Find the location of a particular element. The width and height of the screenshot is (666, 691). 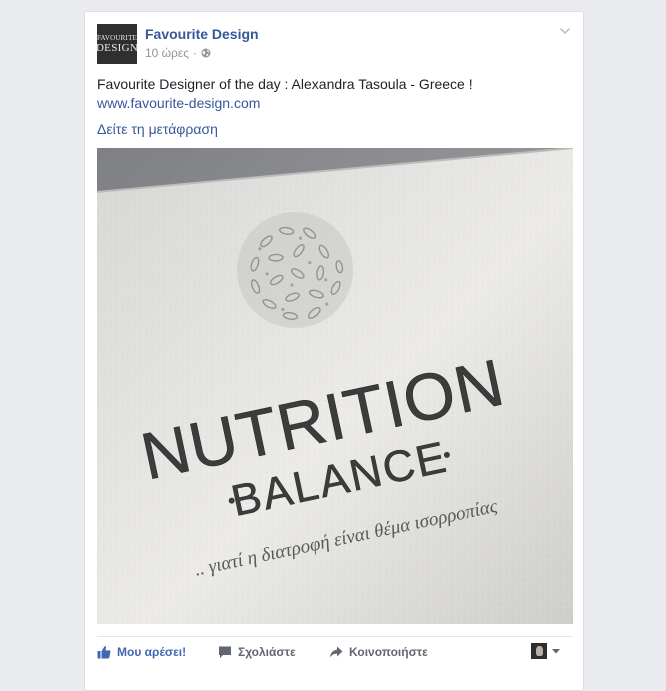

post-meta: 10 ώρες · is located at coordinates (178, 53).